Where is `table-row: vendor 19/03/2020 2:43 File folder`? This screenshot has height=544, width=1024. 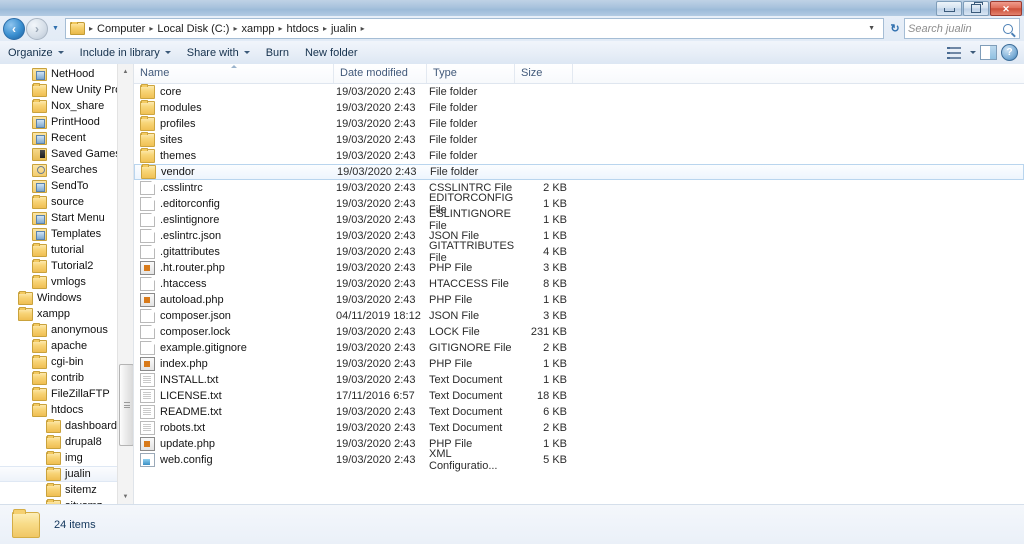
table-row: vendor 19/03/2020 2:43 File folder is located at coordinates (579, 172).